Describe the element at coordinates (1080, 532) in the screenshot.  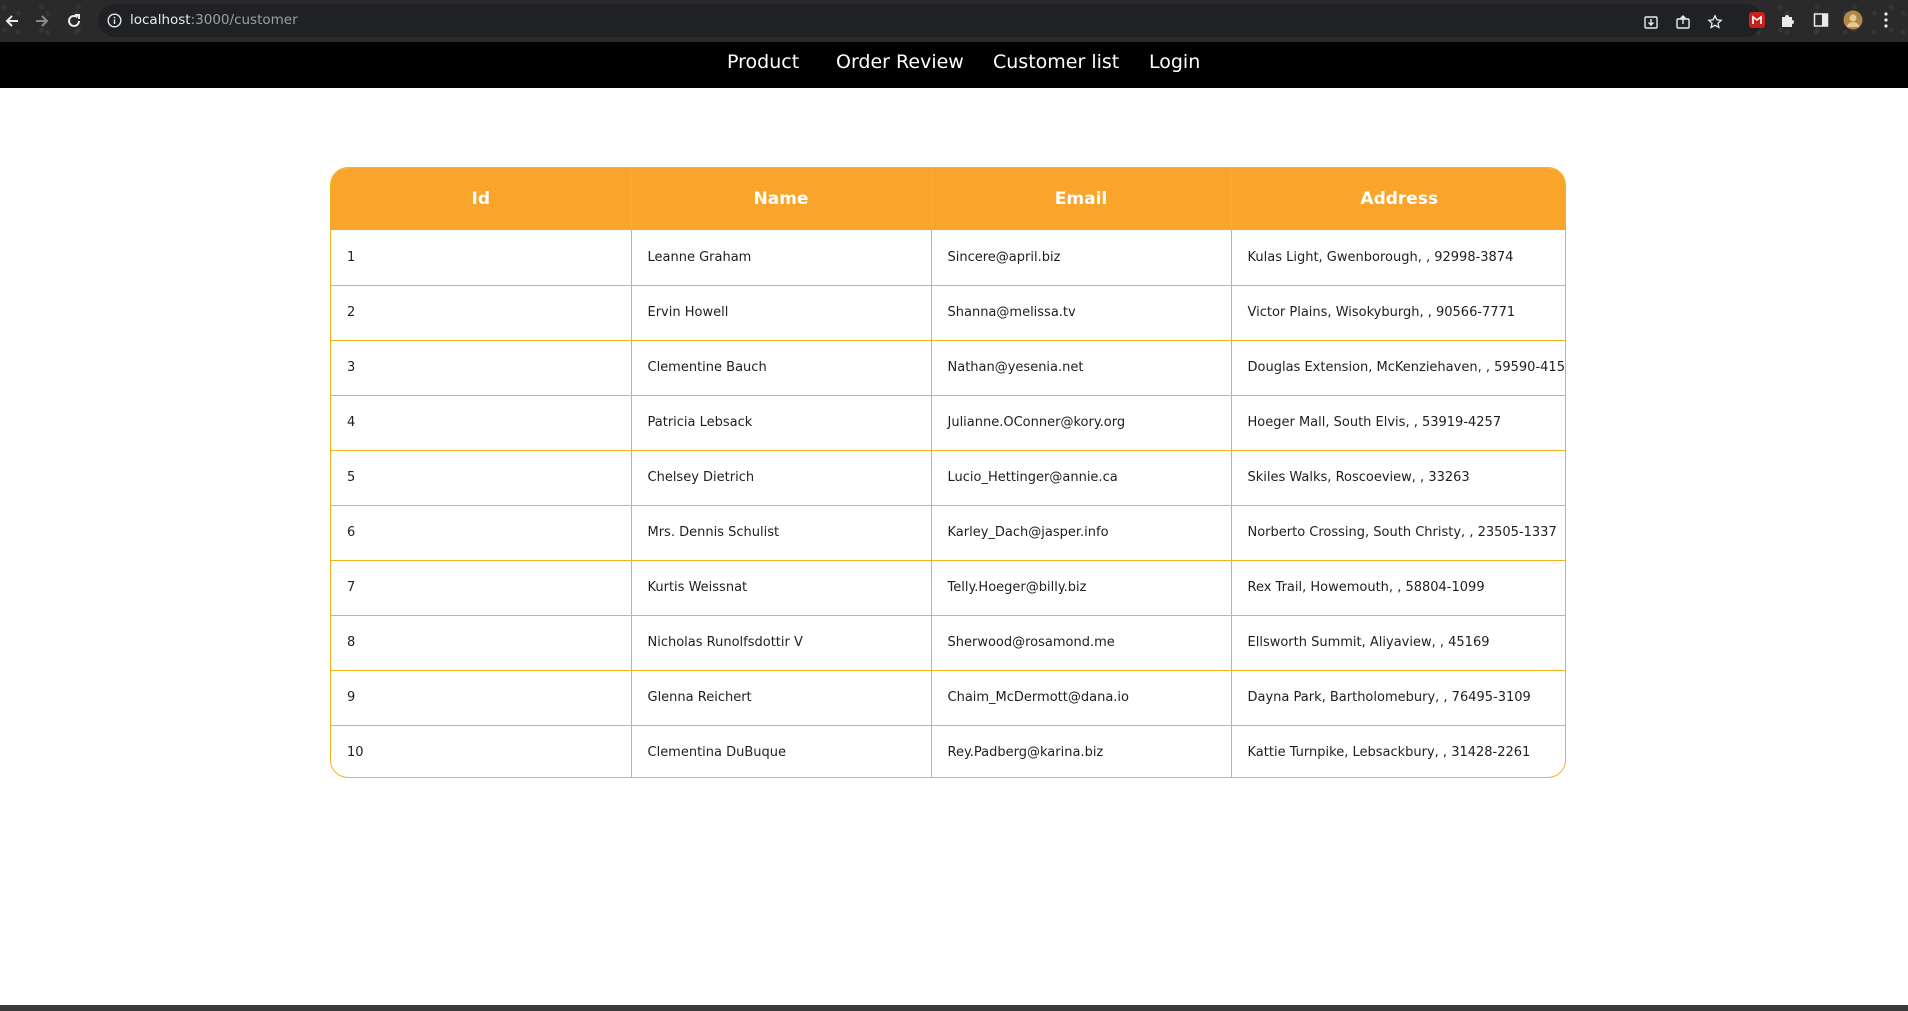
I see `cell-email: Karley_Dach@jasper.info` at that location.